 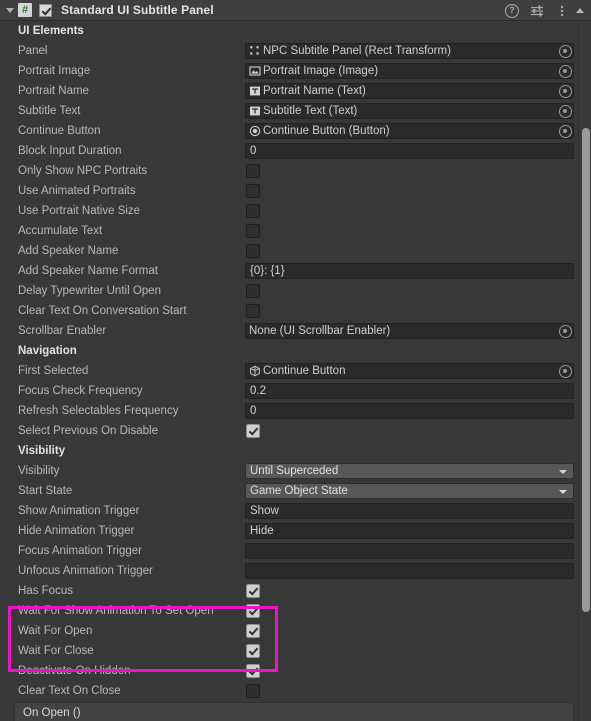 I want to click on section-title: Visibility, so click(x=42, y=451).